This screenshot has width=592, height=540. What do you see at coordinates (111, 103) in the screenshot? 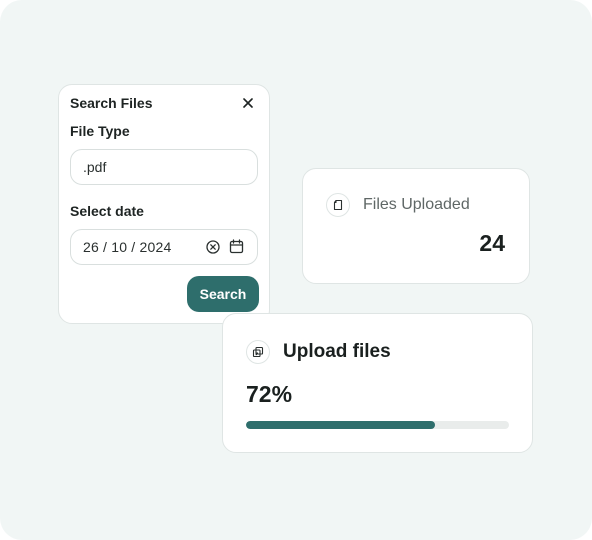
I see `search-panel-title: Search Files` at bounding box center [111, 103].